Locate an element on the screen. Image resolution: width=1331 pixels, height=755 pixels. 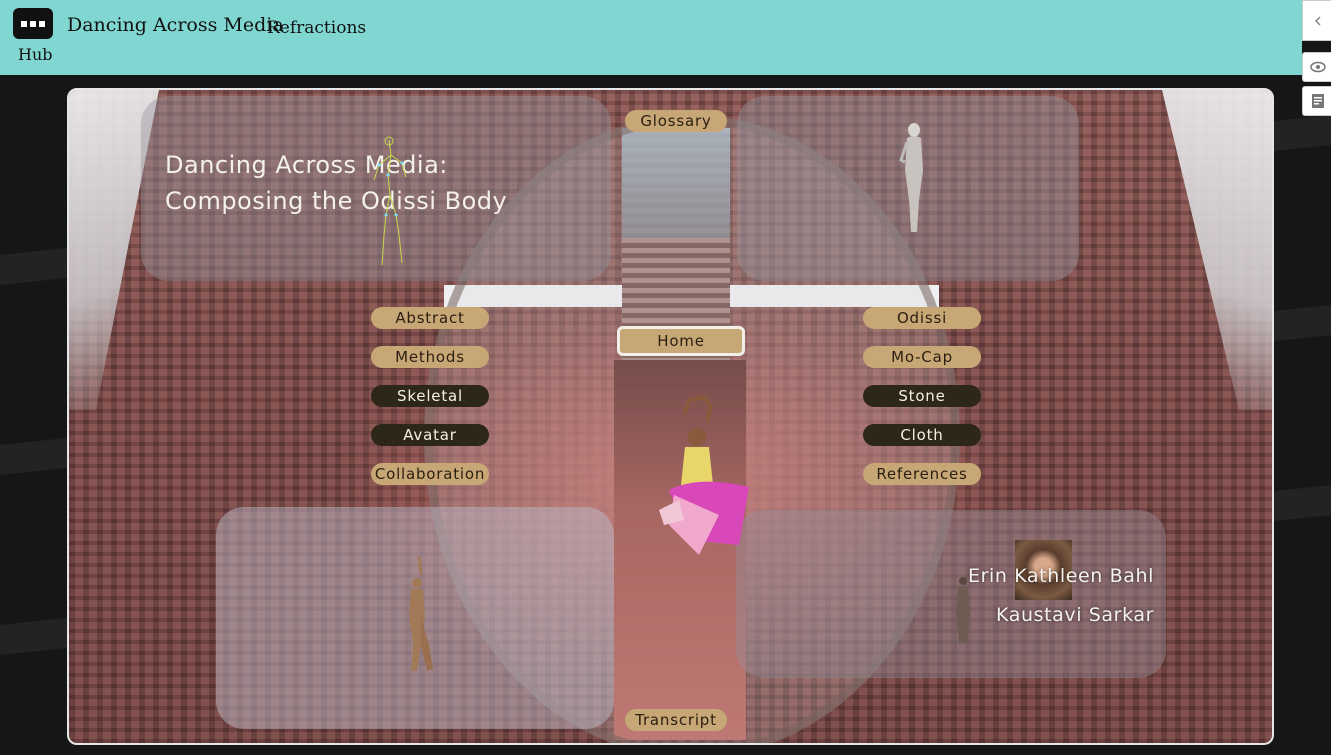
nav-odissi: Odissi is located at coordinates (922, 318).